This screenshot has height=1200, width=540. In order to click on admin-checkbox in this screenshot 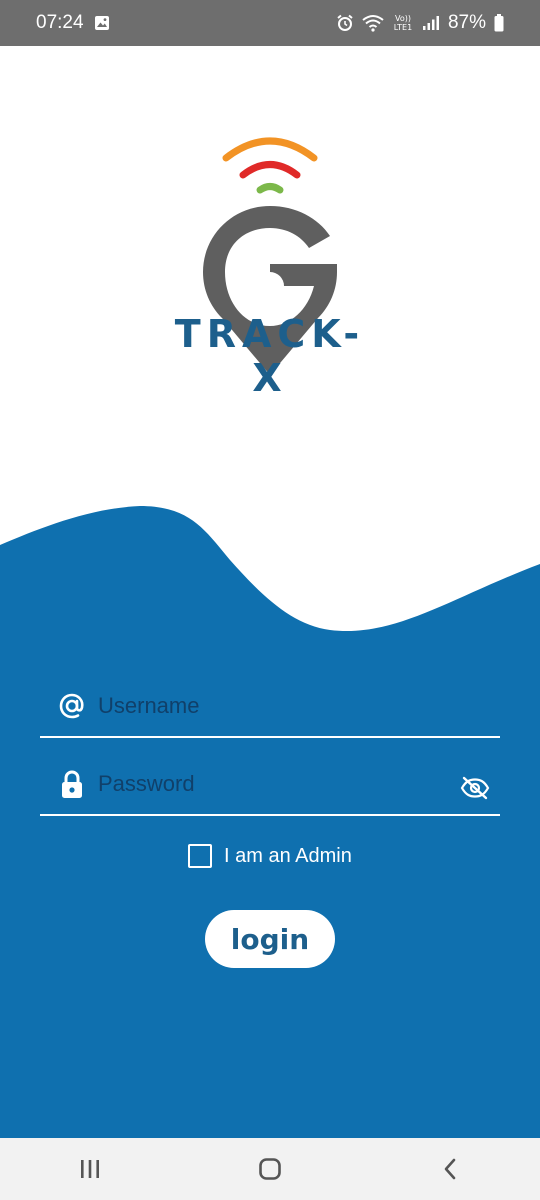, I will do `click(200, 856)`.